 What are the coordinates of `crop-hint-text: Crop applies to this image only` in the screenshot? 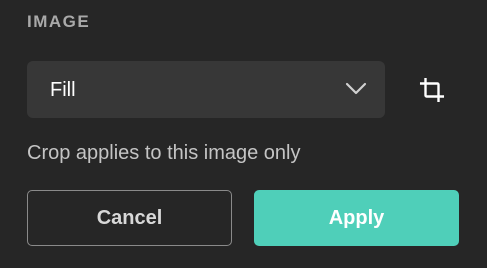 It's located at (164, 153).